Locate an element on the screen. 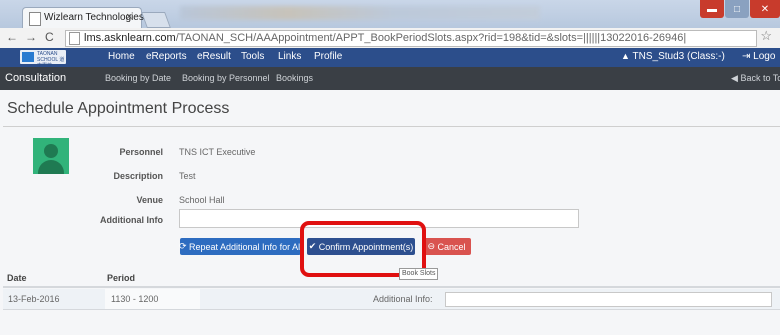  user-menu: ▲ TNS_Stud3 (Class:-) is located at coordinates (673, 56).